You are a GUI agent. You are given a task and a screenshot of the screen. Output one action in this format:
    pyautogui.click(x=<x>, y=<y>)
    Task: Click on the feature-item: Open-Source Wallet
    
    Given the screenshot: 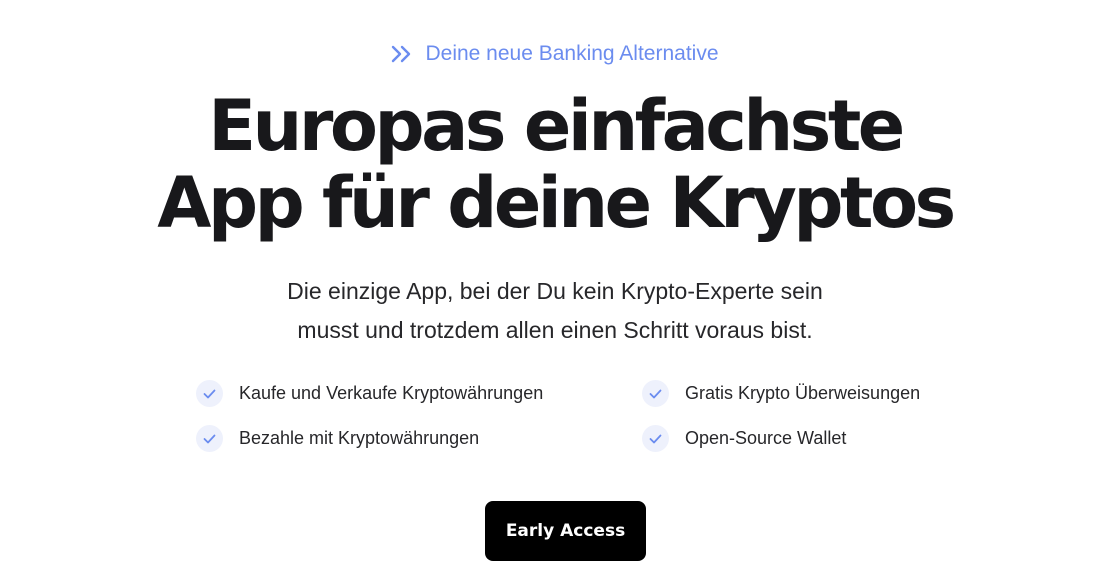 What is the action you would take?
    pyautogui.click(x=799, y=438)
    